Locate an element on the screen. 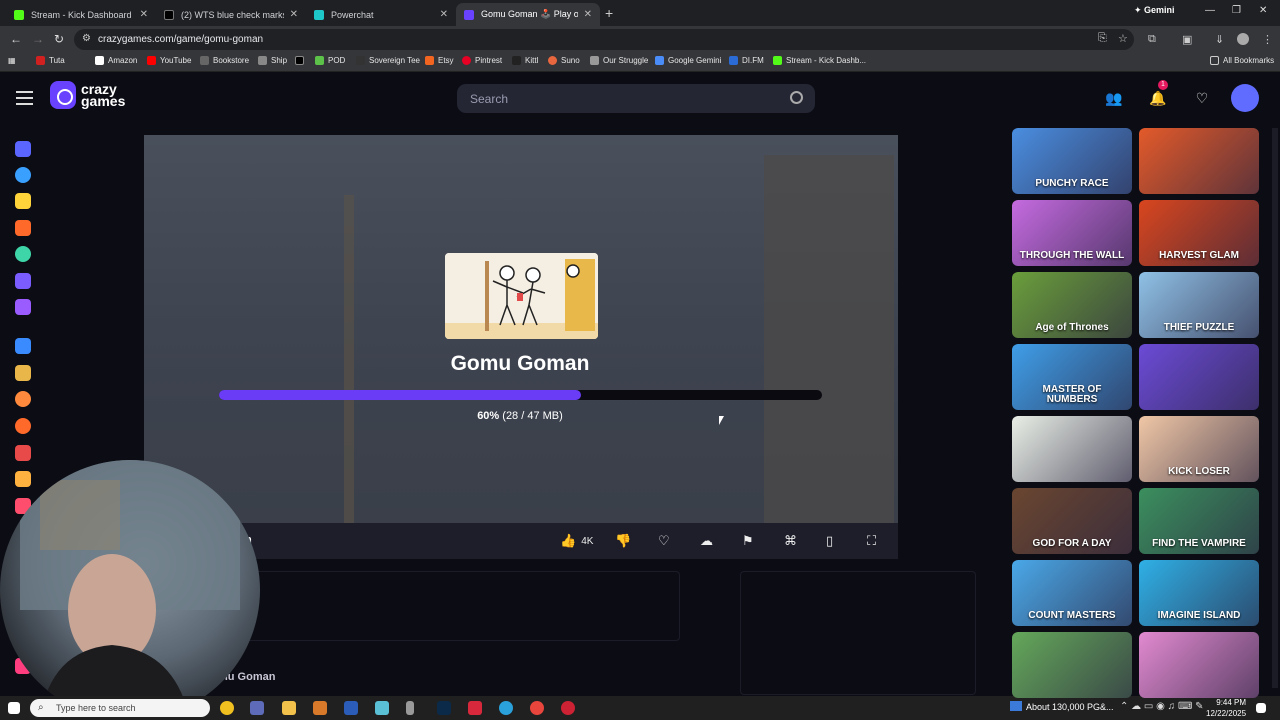  gemini-button: ✦ Gemini is located at coordinates (1154, 10).